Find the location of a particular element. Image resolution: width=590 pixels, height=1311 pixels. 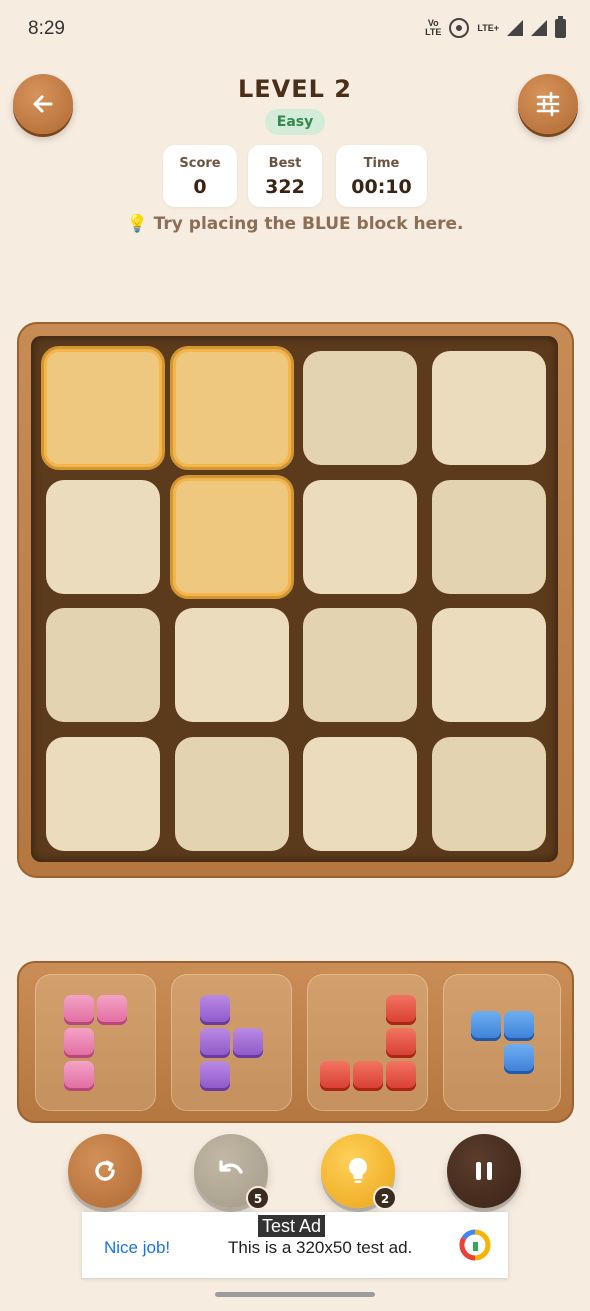

volte-icon: Vo LTE is located at coordinates (433, 27).